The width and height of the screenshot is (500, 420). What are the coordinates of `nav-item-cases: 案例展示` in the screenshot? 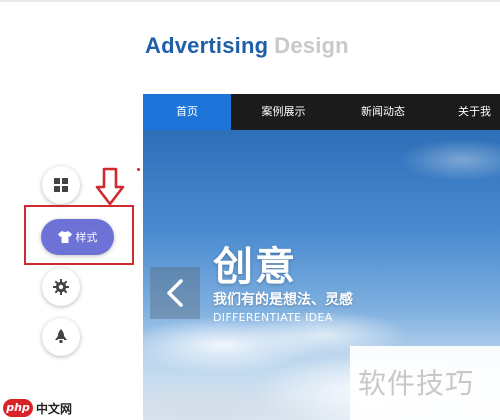 It's located at (283, 112).